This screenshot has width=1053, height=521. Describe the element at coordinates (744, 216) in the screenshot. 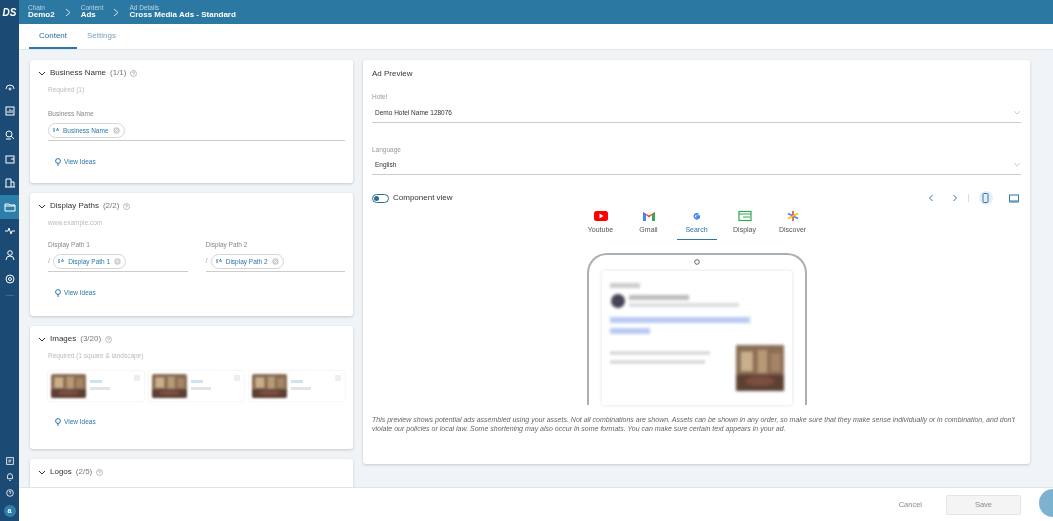

I see `browser-window-icon` at that location.